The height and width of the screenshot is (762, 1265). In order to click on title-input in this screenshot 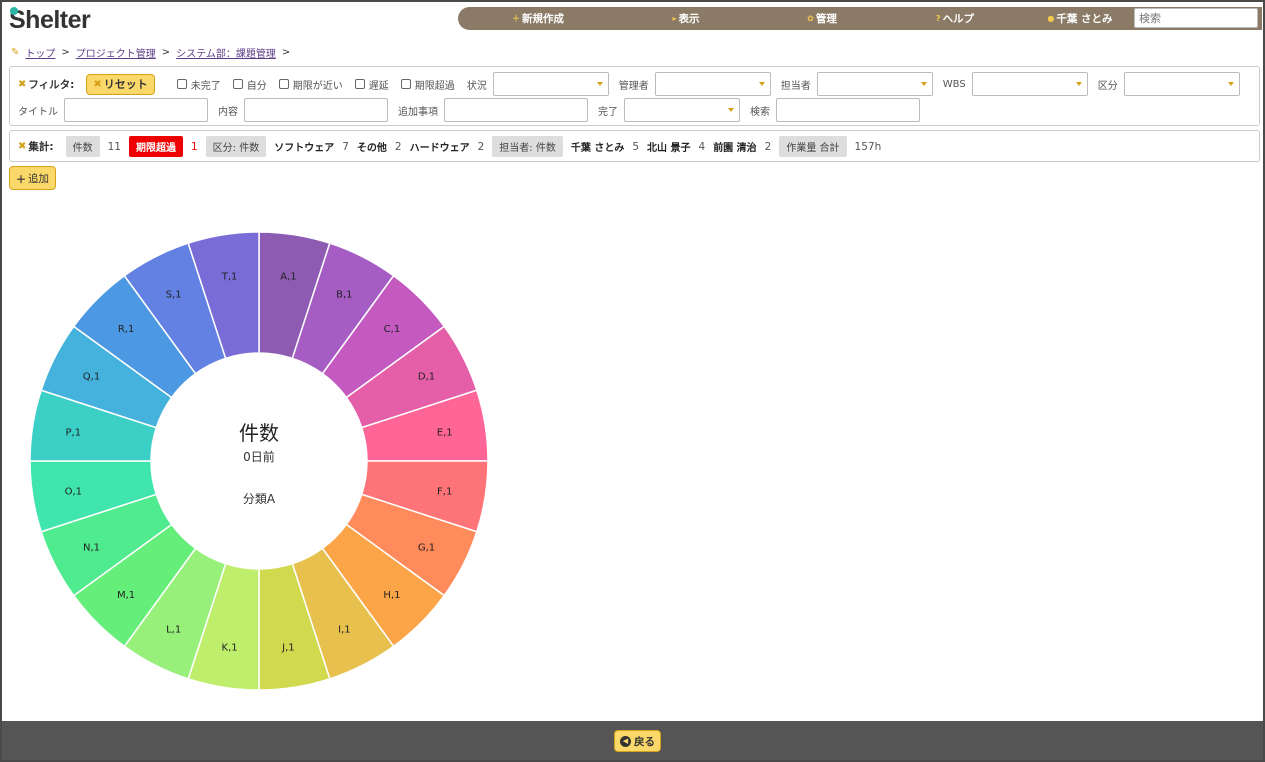, I will do `click(136, 110)`.